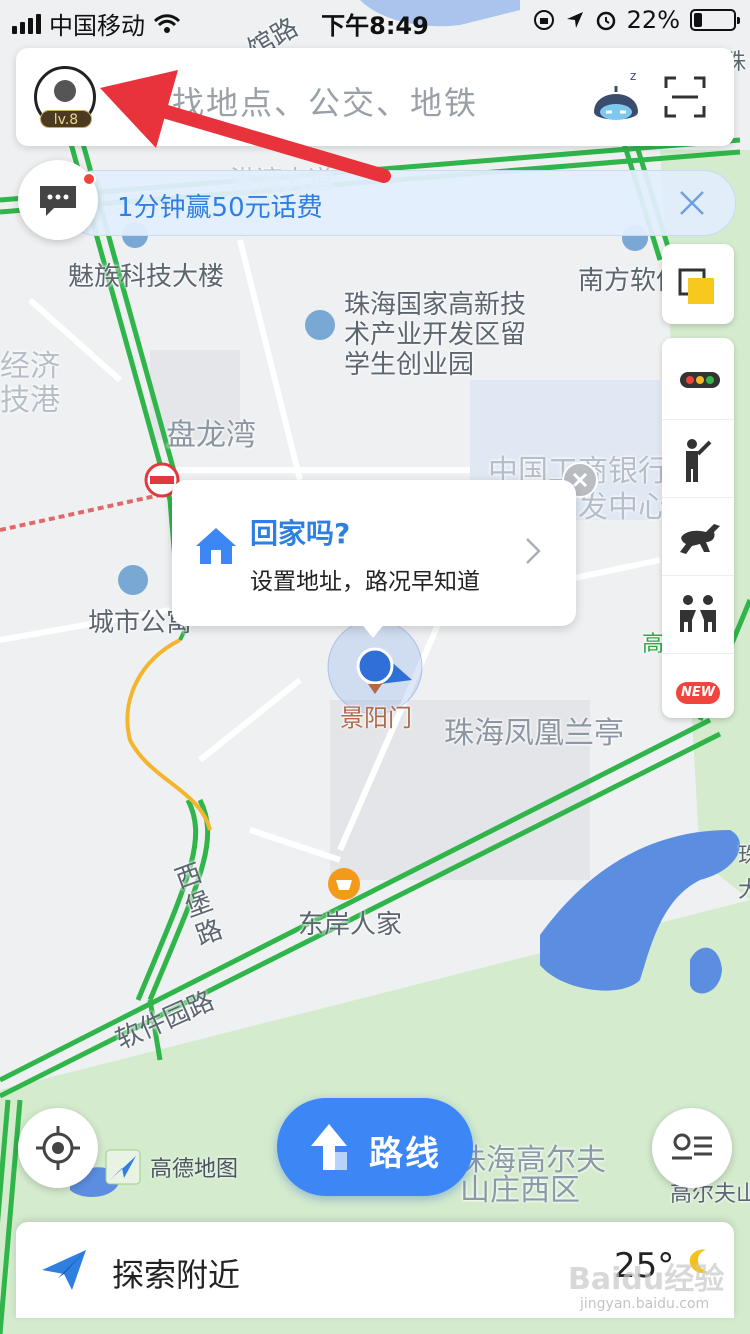 The width and height of the screenshot is (750, 1334). I want to click on travel-button, so click(698, 537).